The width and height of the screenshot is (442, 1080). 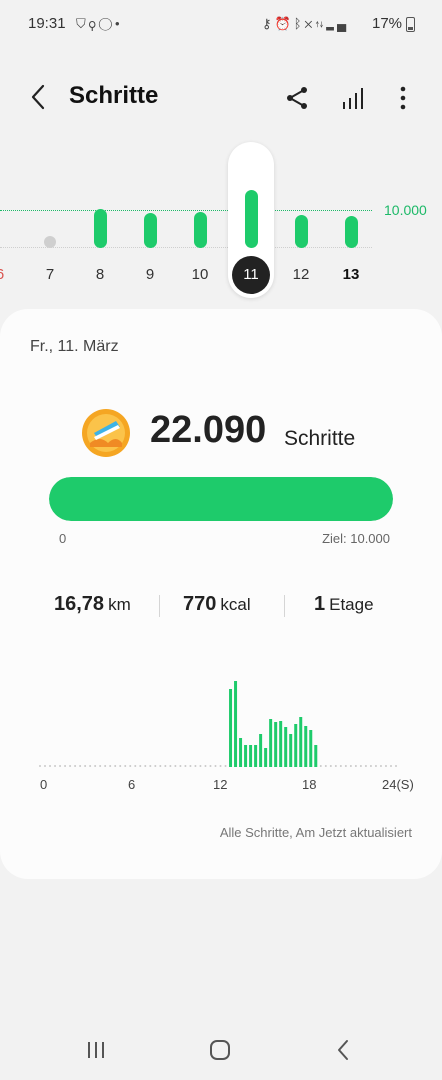 What do you see at coordinates (351, 604) in the screenshot?
I see `floors-unit: Etage` at bounding box center [351, 604].